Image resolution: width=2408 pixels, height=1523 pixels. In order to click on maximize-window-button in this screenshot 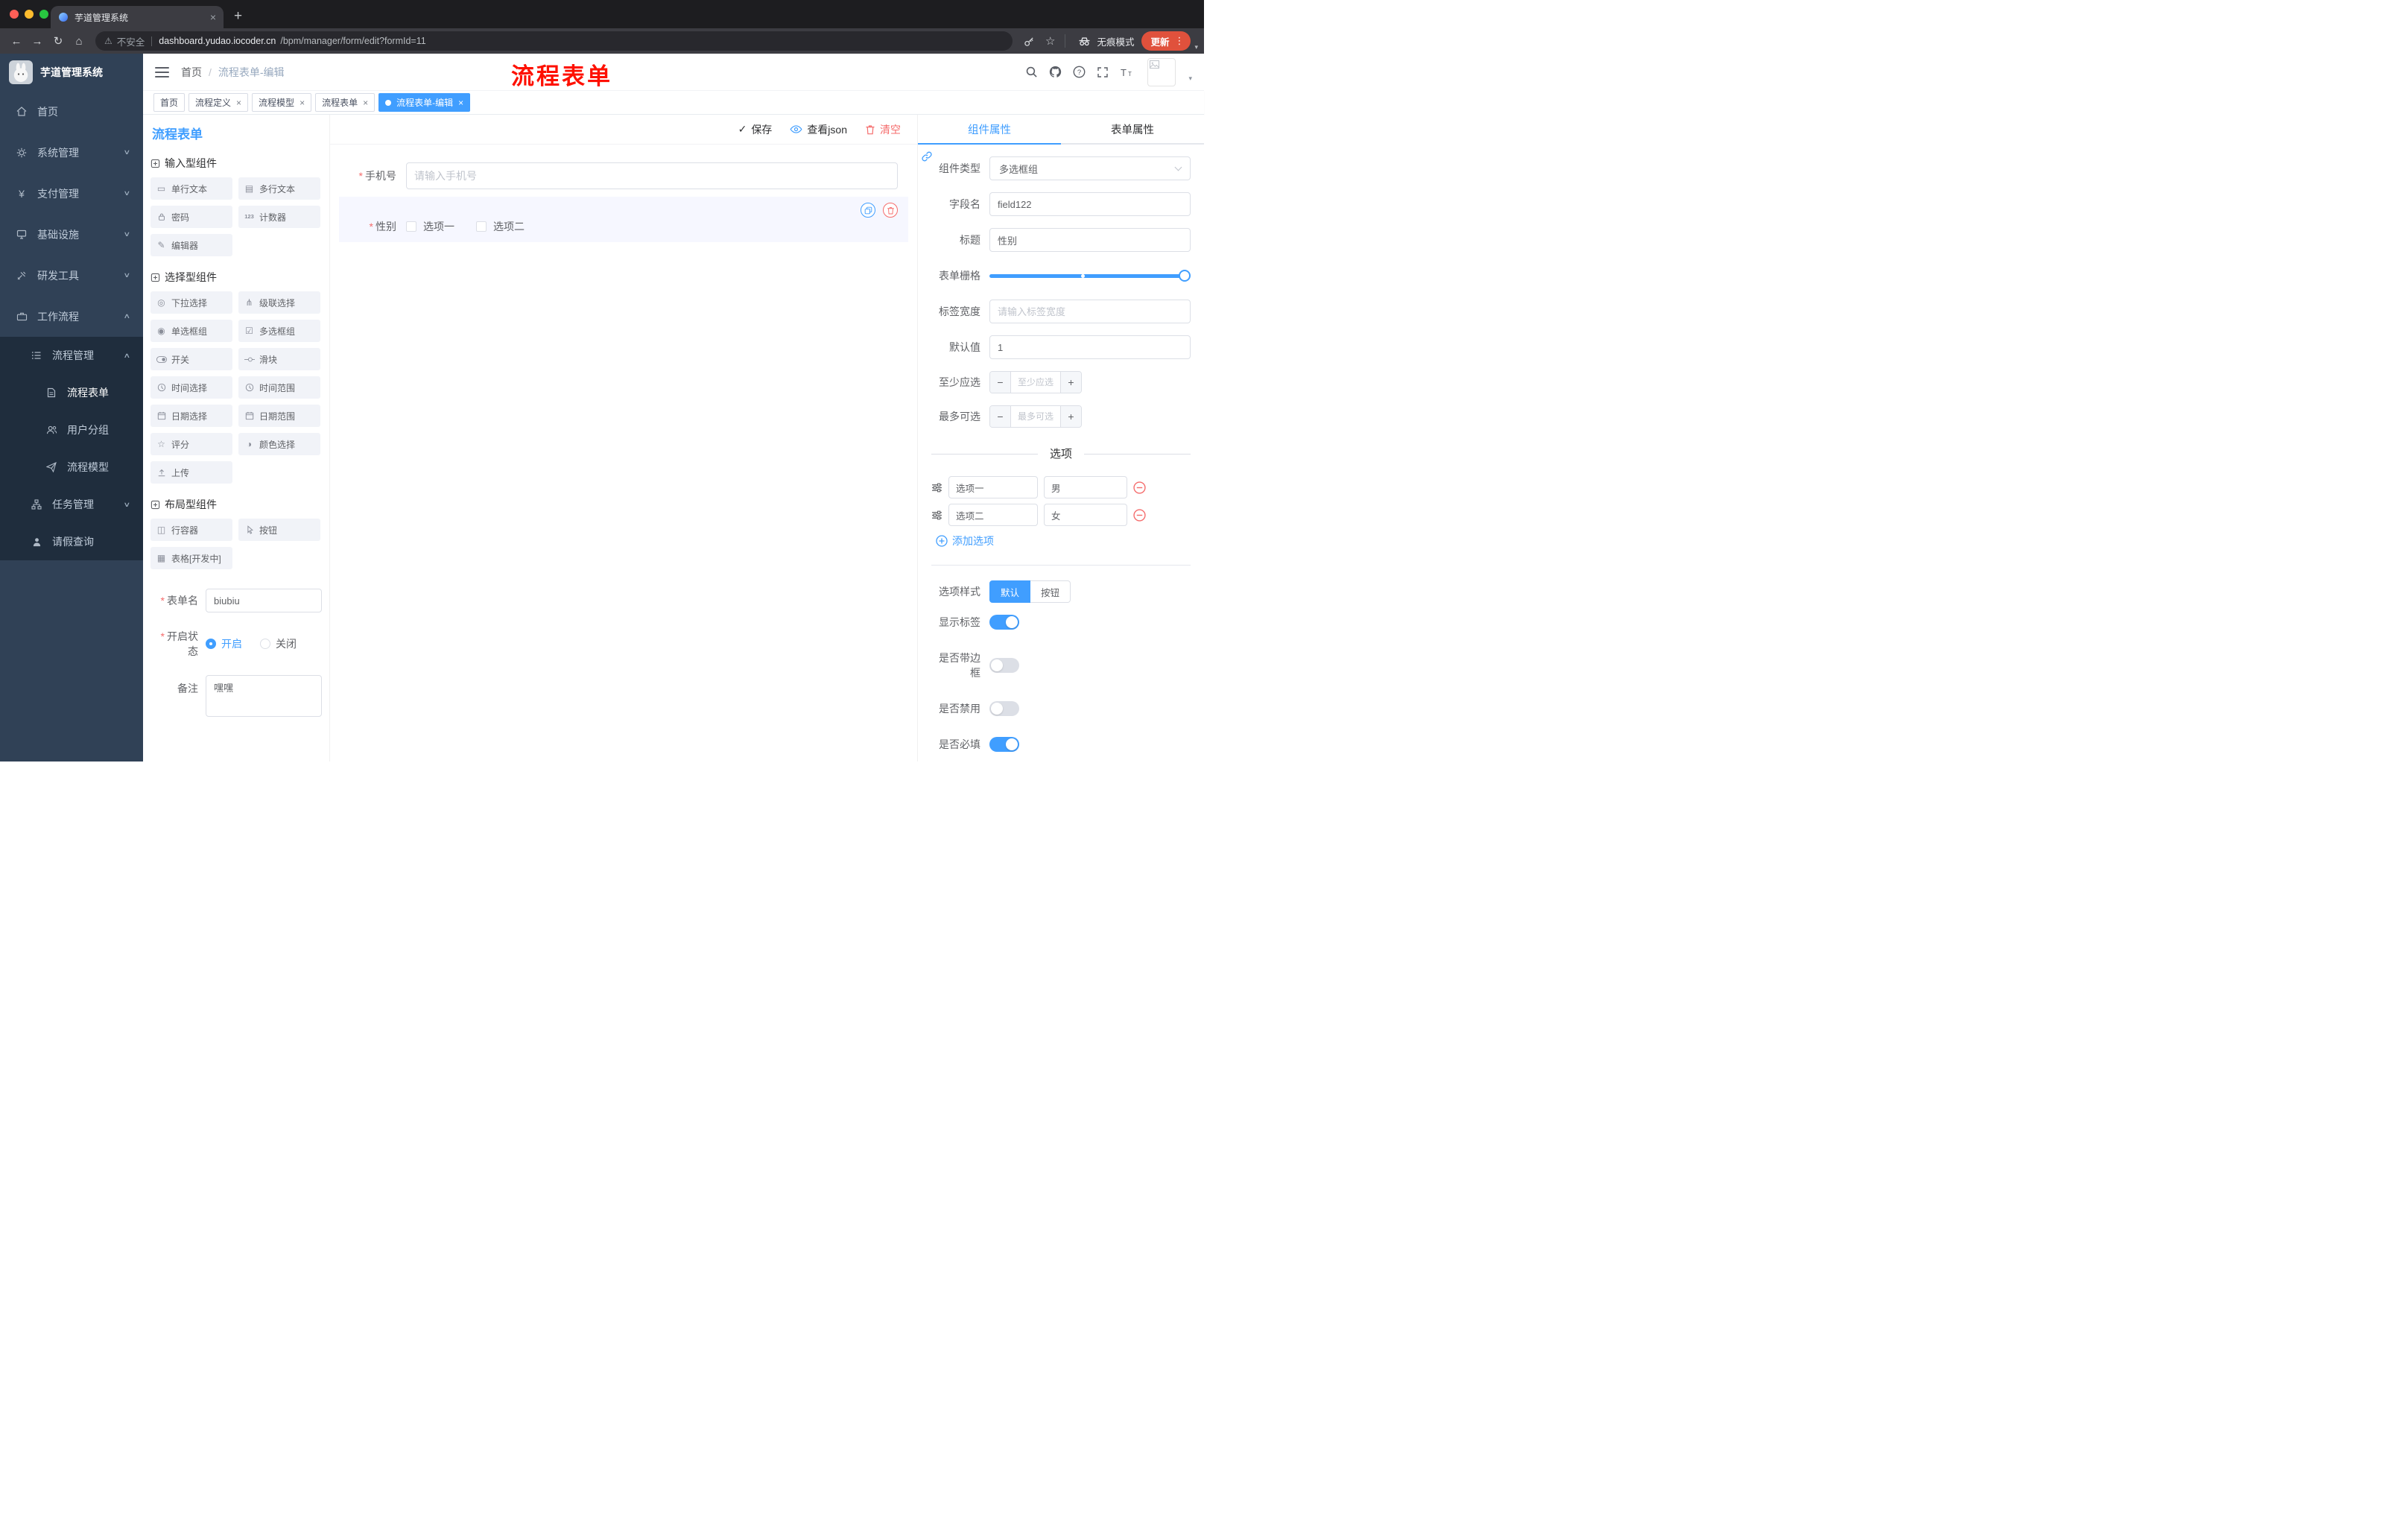, I will do `click(43, 15)`.